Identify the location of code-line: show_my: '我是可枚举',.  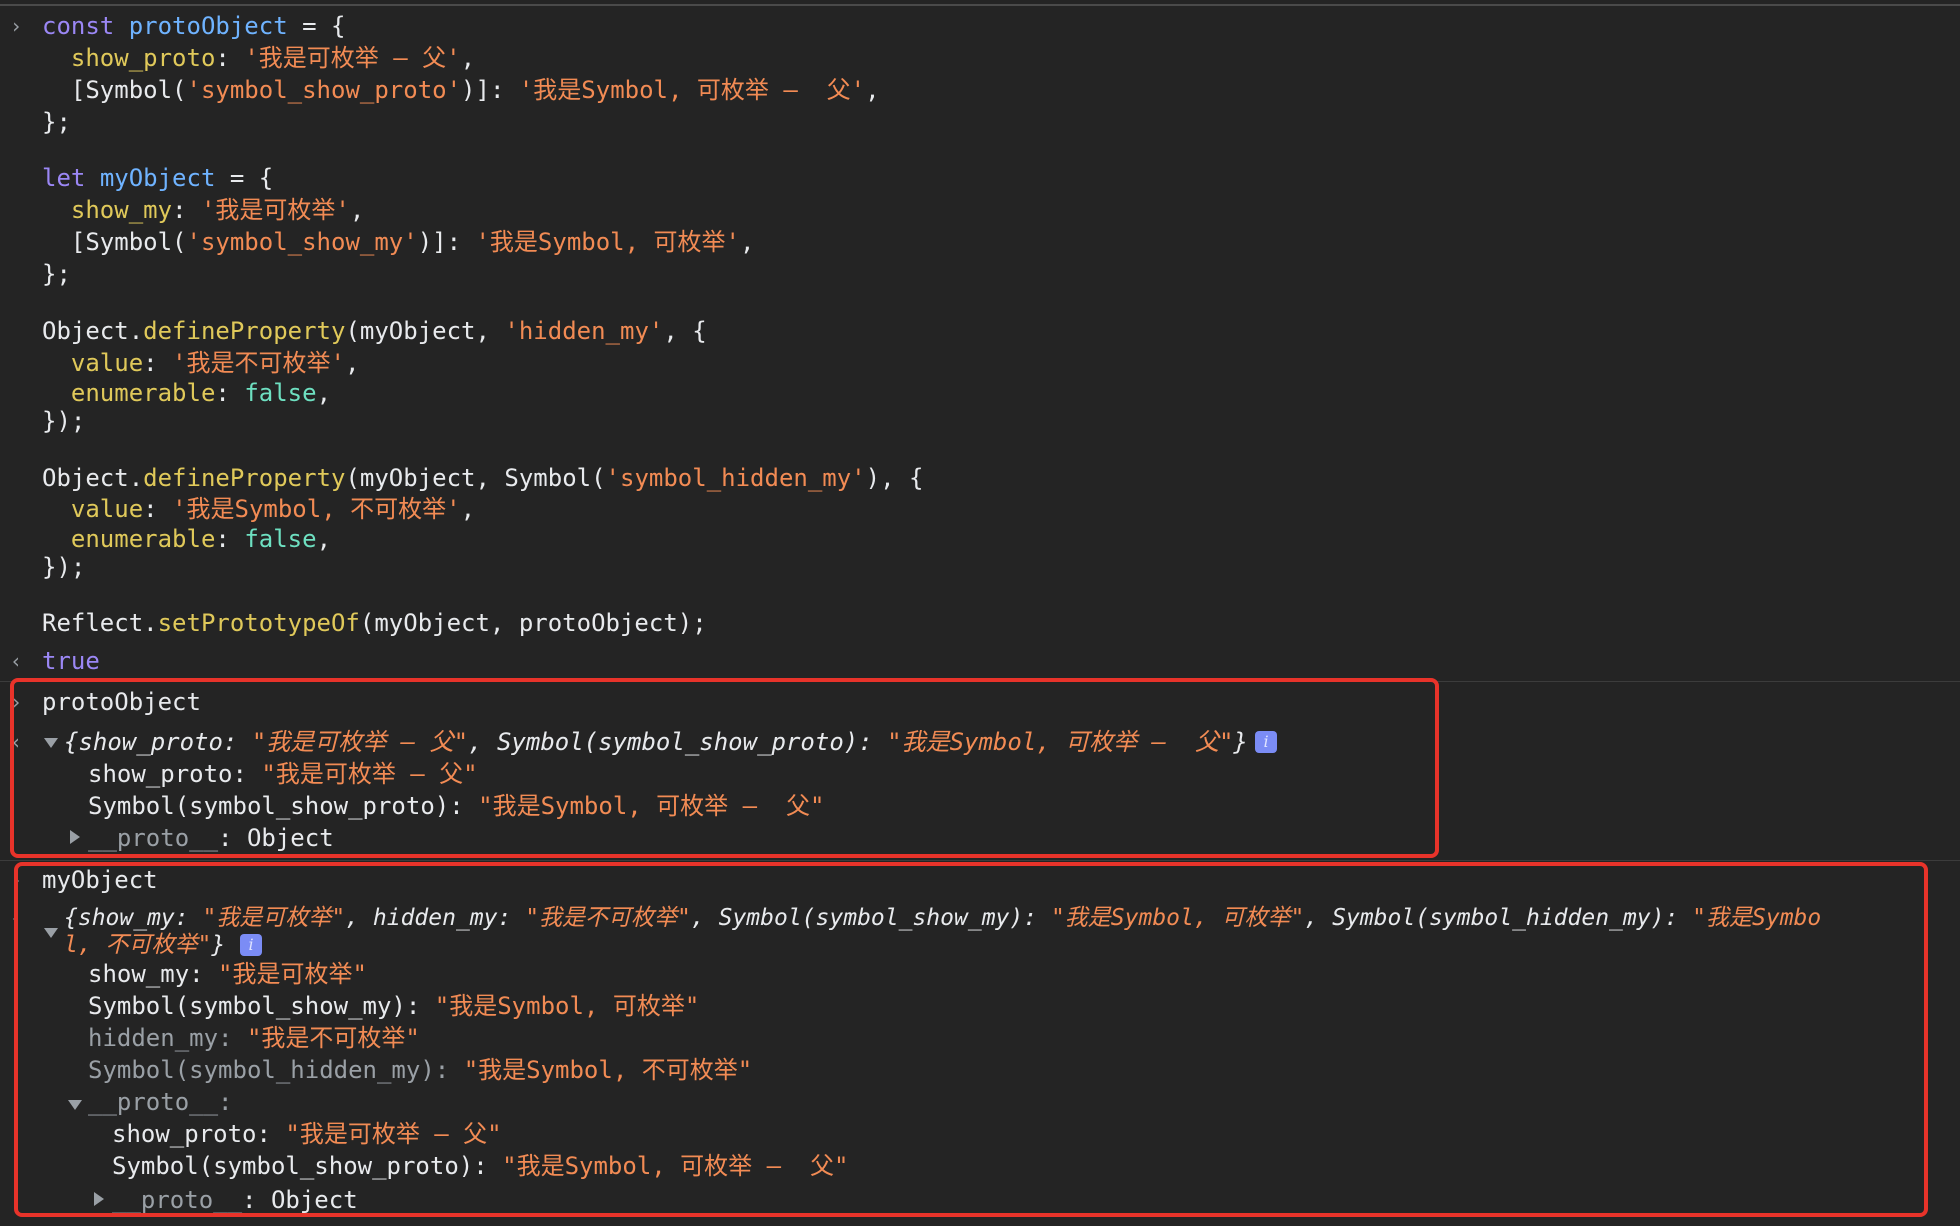
(217, 210).